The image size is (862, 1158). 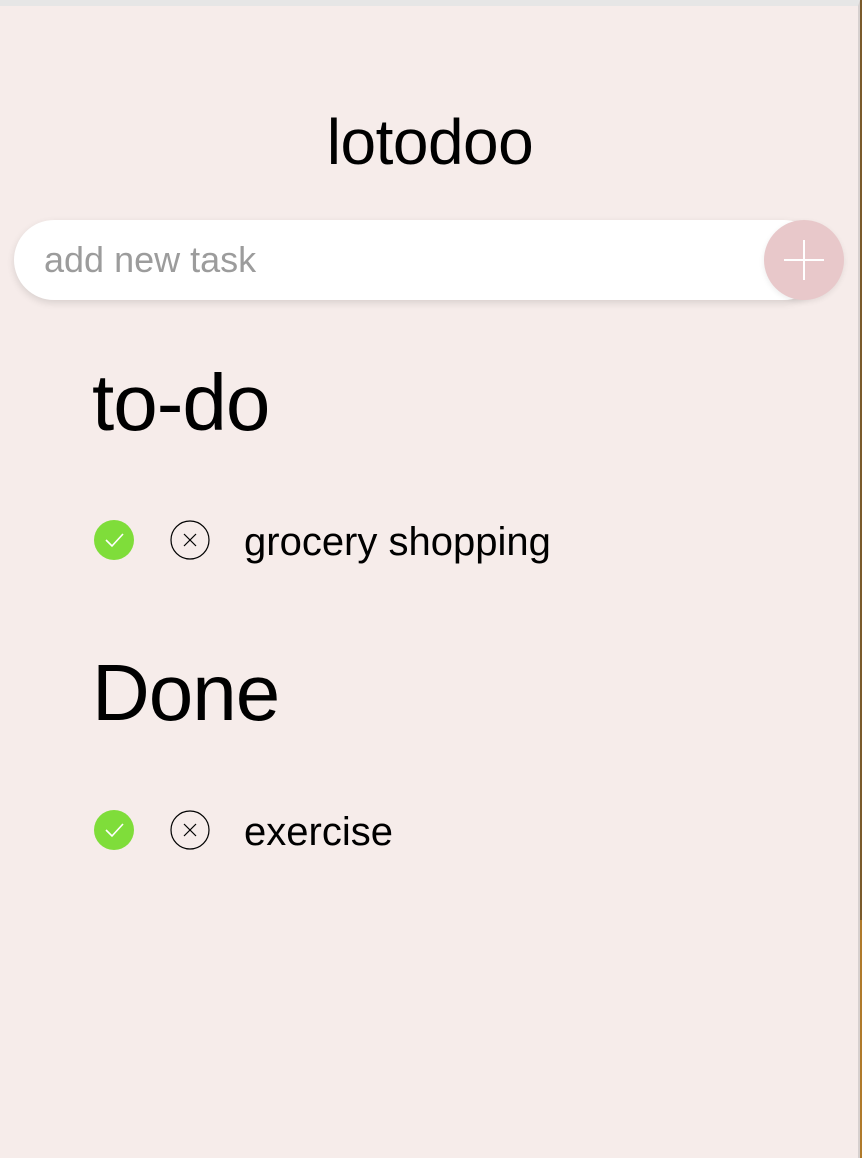 I want to click on new-task-form, so click(x=429, y=260).